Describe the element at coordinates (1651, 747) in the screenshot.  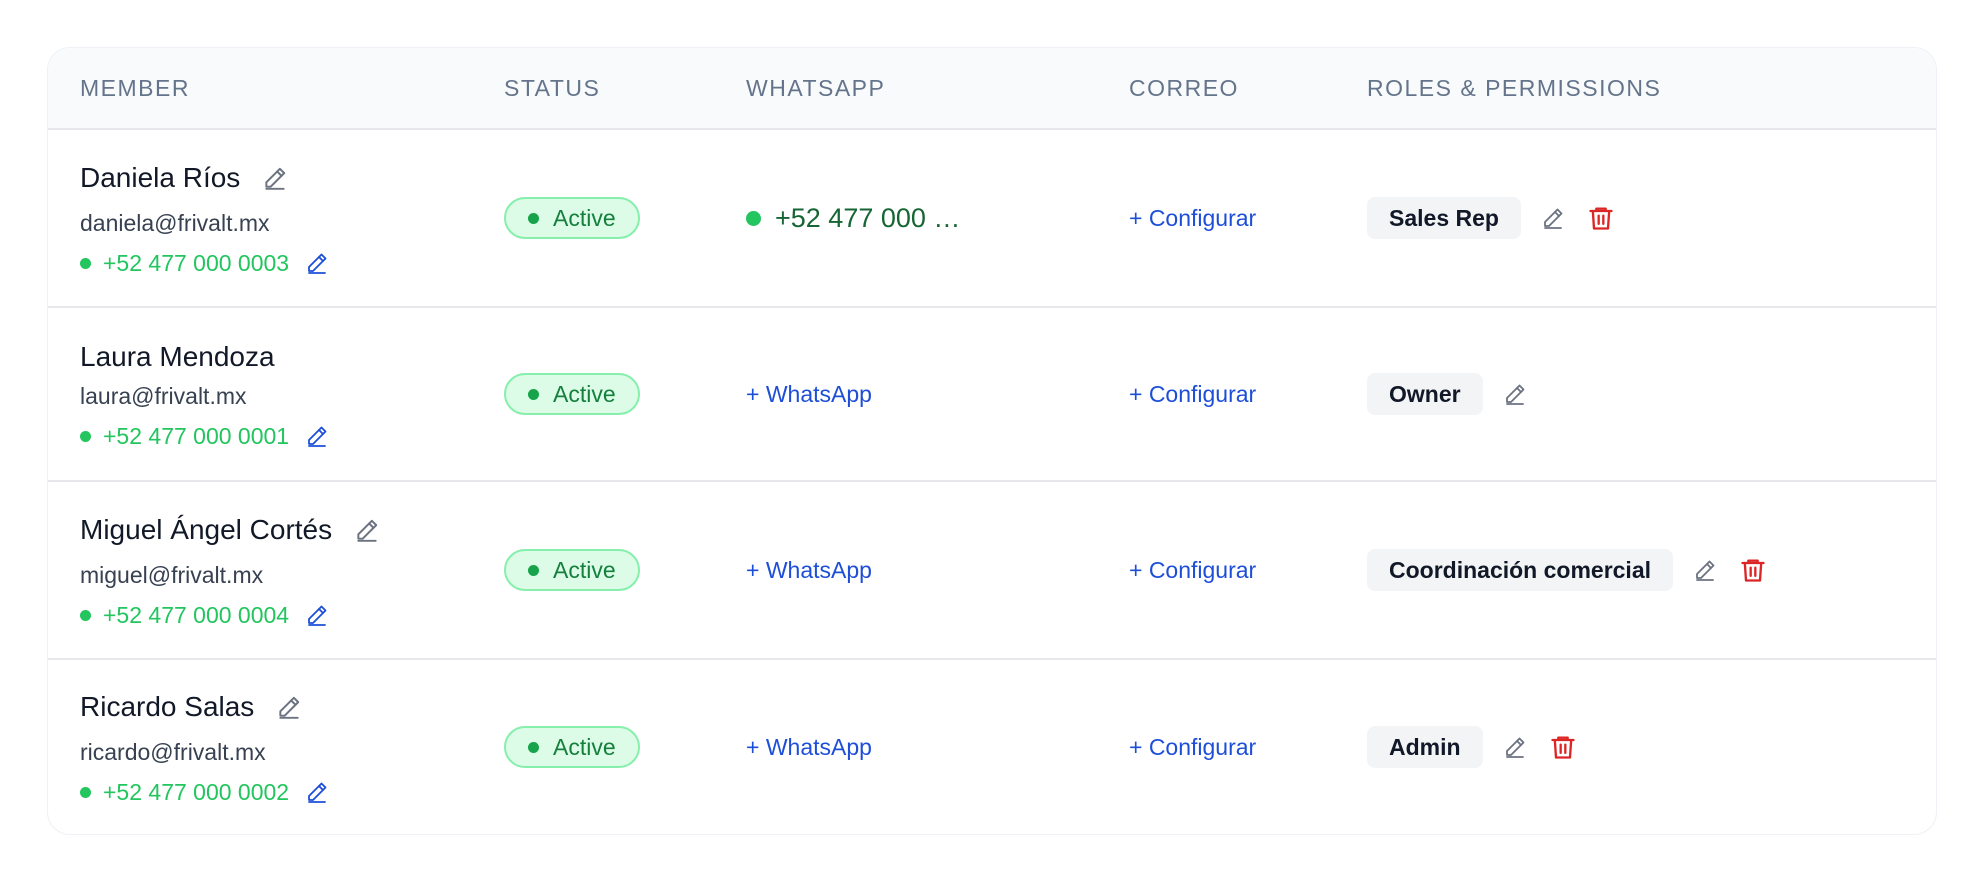
I see `roles-cell: Admin` at that location.